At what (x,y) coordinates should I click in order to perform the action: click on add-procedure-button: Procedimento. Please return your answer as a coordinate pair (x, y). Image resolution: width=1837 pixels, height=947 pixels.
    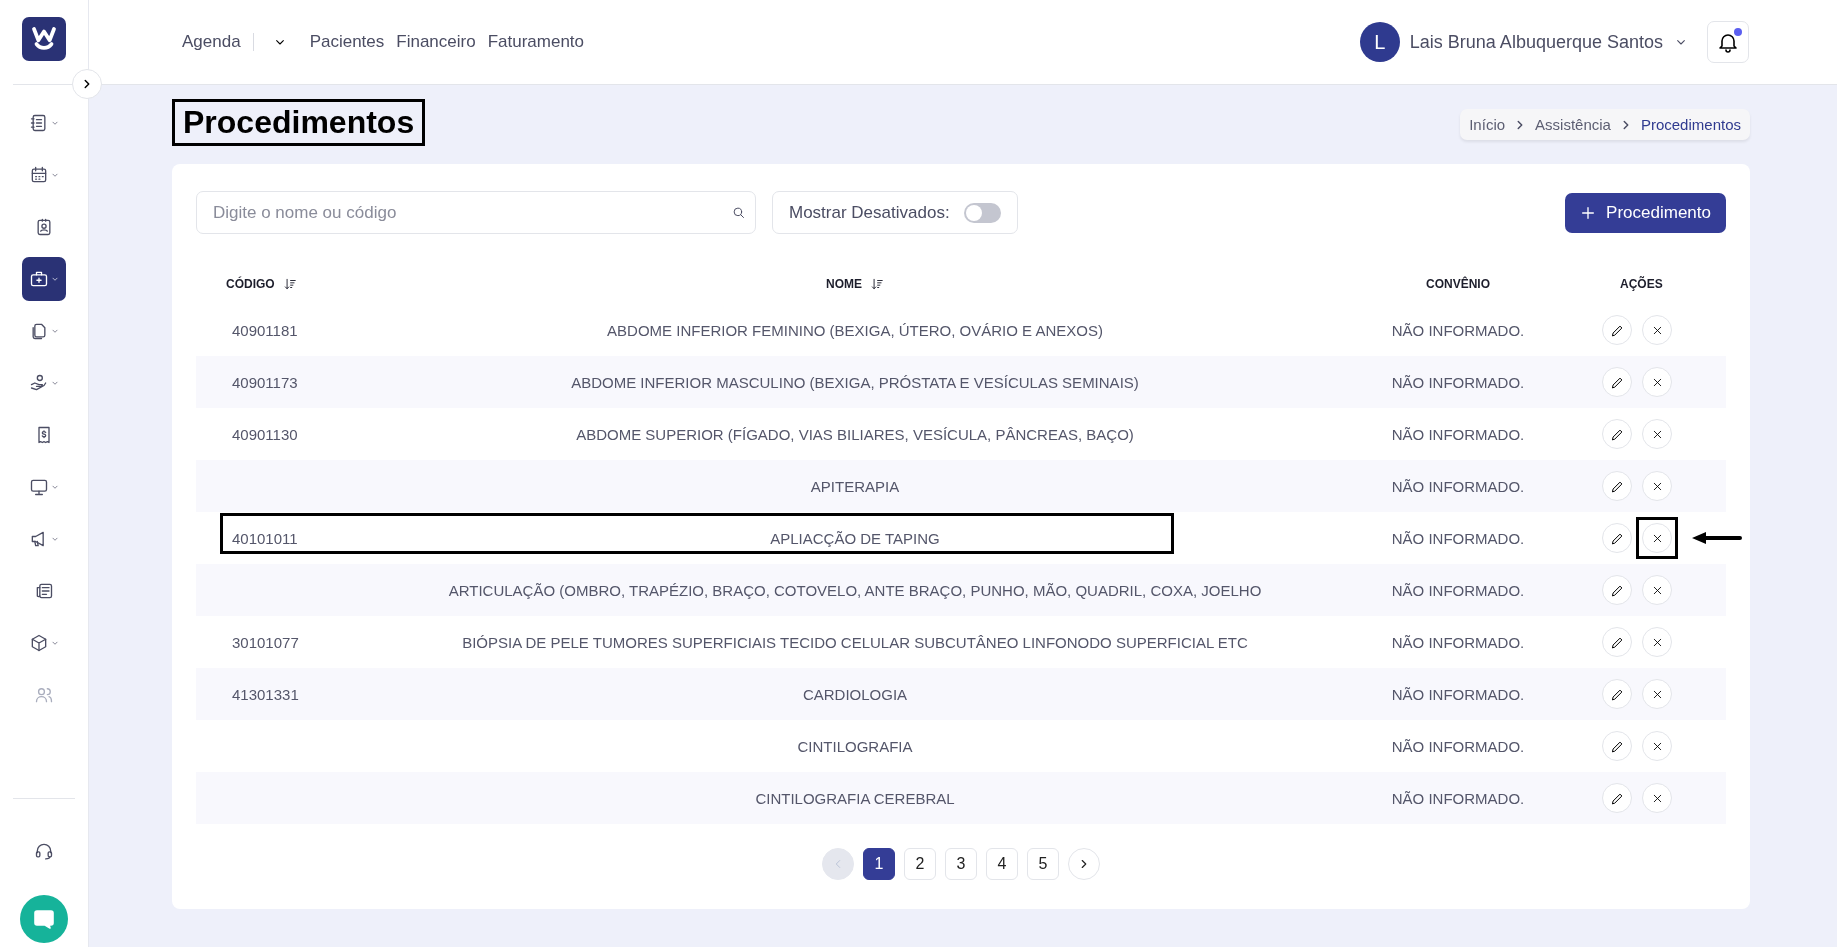
    Looking at the image, I should click on (1645, 212).